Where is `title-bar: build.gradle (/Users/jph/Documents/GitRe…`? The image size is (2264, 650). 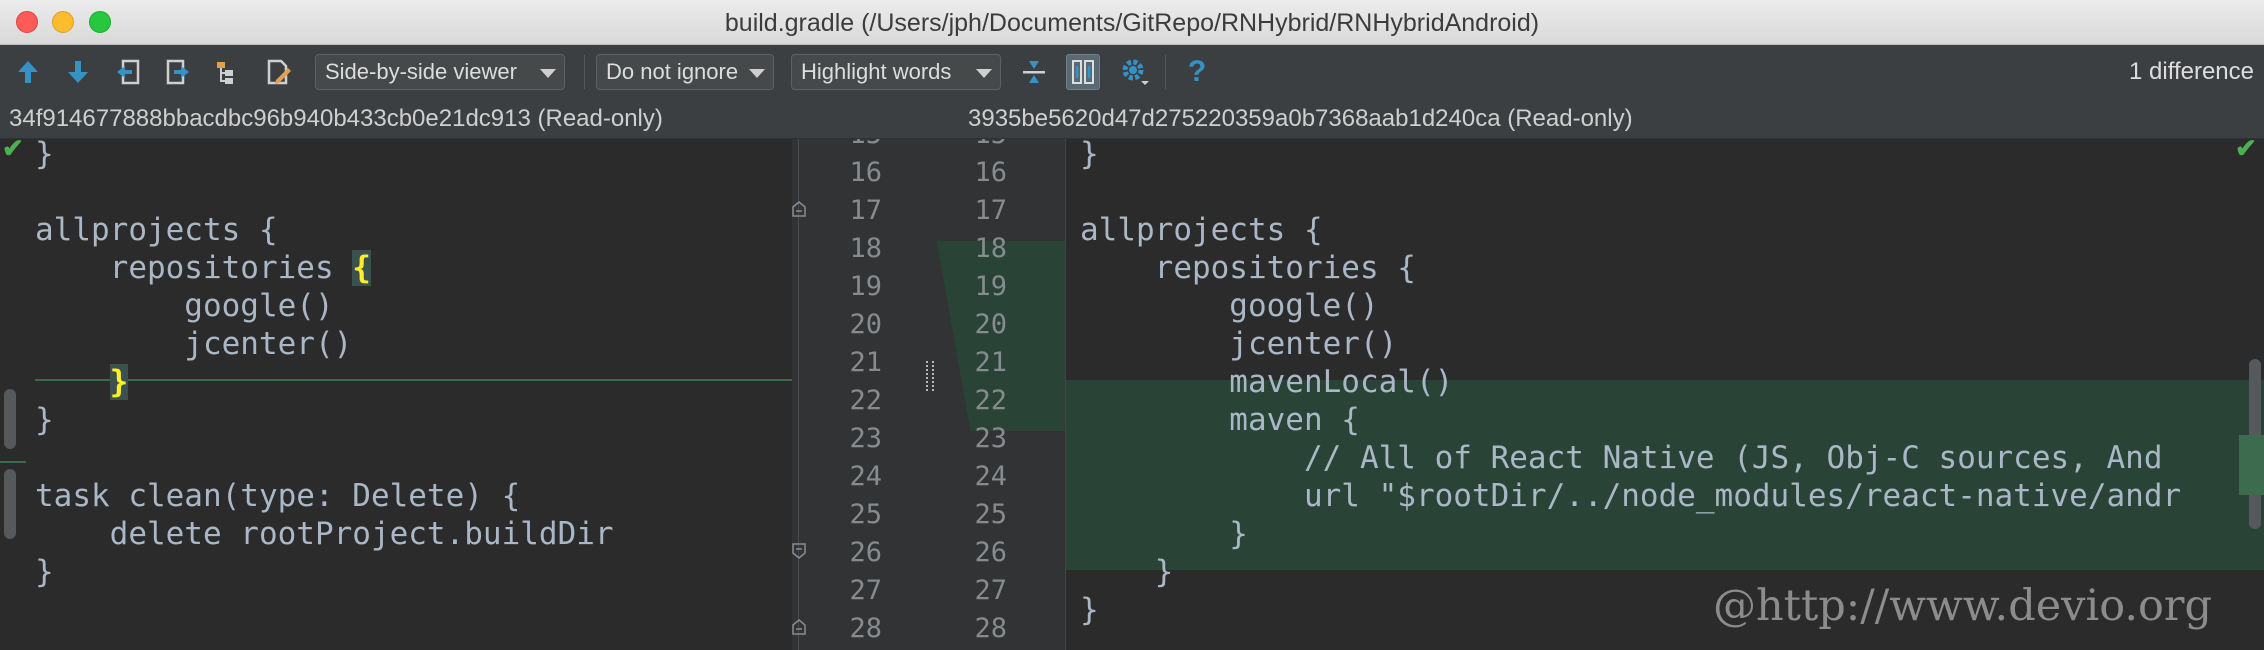 title-bar: build.gradle (/Users/jph/Documents/GitRe… is located at coordinates (1132, 22).